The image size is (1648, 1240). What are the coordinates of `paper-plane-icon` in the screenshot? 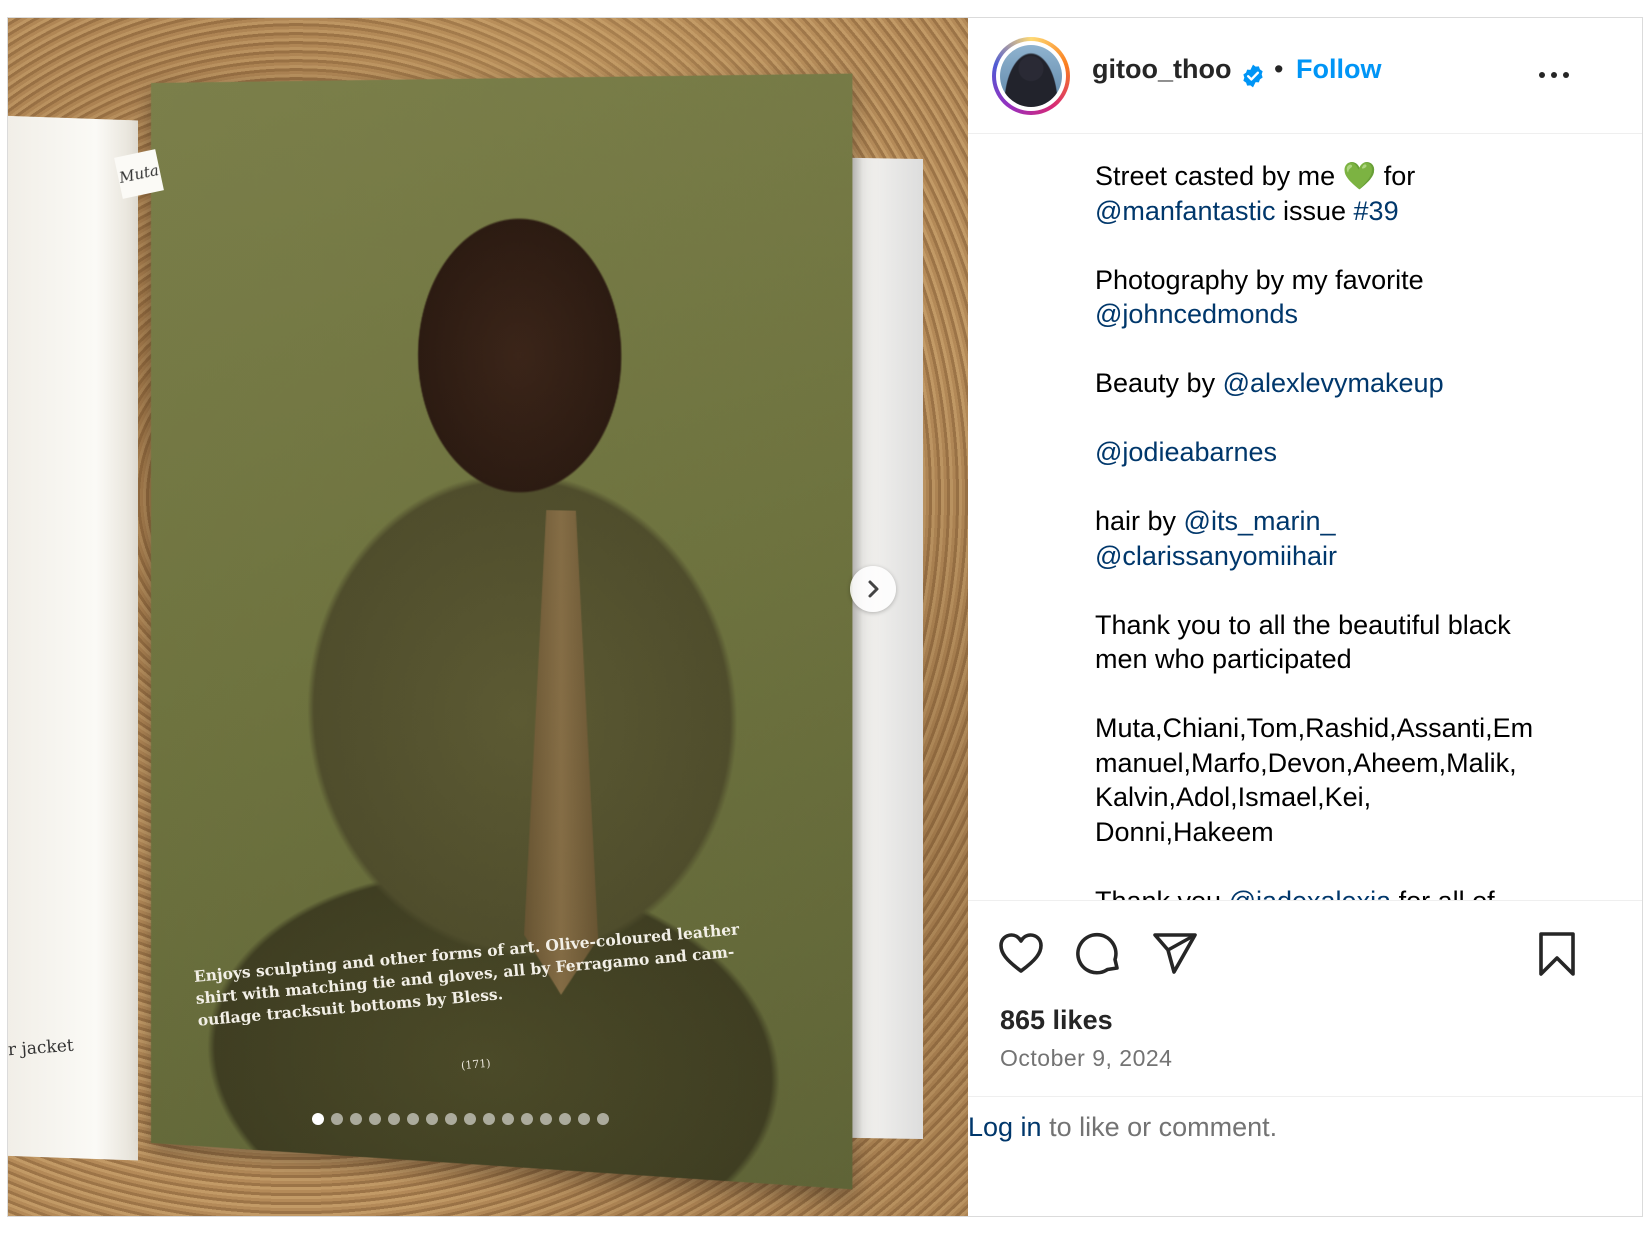 It's located at (1175, 954).